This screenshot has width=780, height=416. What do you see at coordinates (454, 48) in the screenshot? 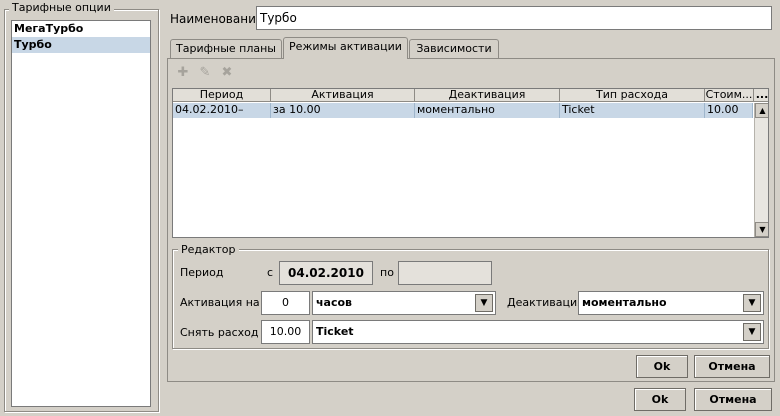
I see `tab-dependencies: Зависимости` at bounding box center [454, 48].